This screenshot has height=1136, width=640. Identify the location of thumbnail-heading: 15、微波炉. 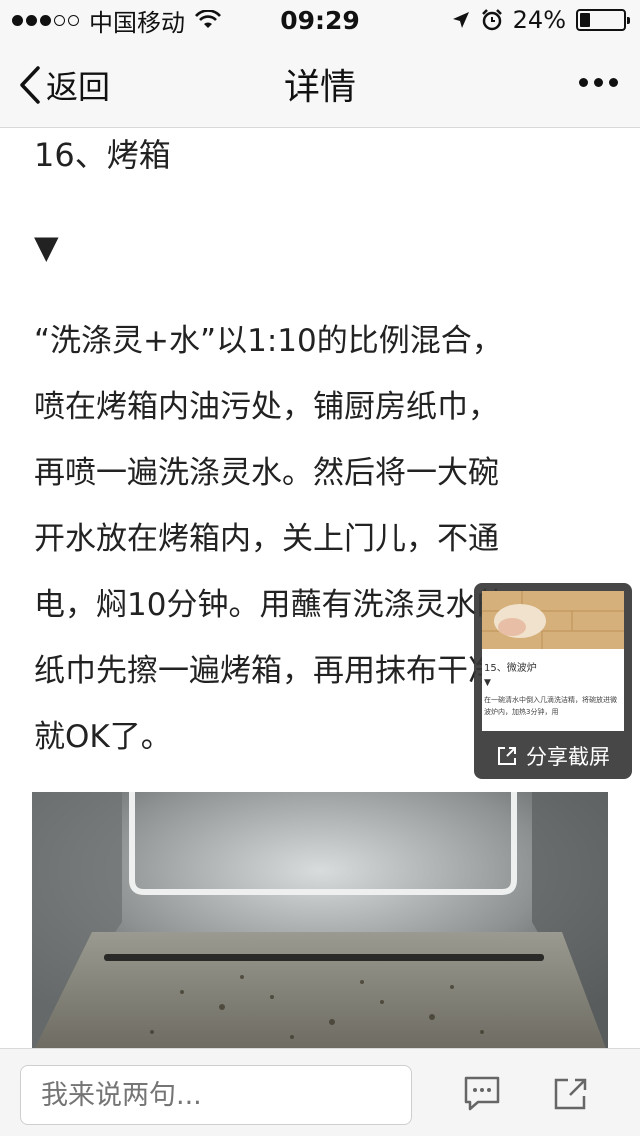
(510, 668).